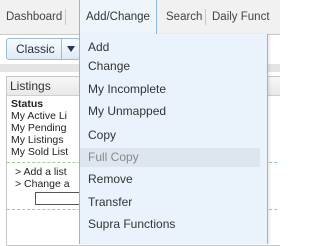 This screenshot has height=246, width=320. What do you see at coordinates (170, 179) in the screenshot?
I see `menu-item-remove: Remove` at bounding box center [170, 179].